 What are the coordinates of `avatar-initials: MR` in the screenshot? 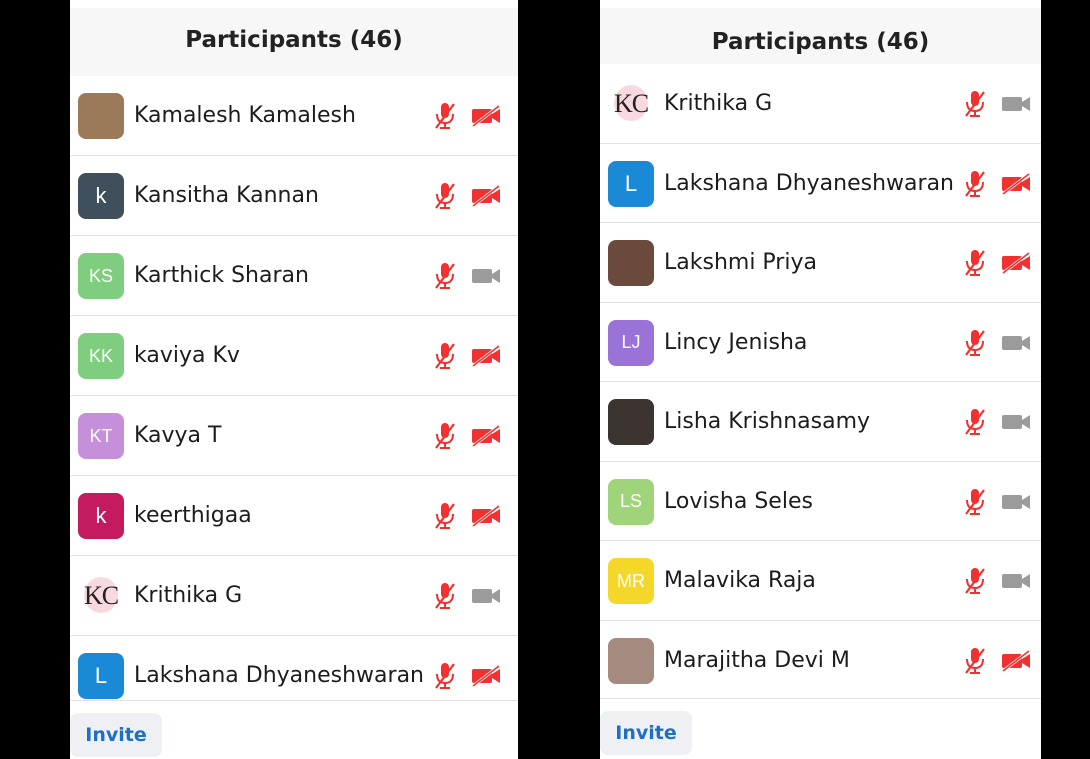 It's located at (631, 580).